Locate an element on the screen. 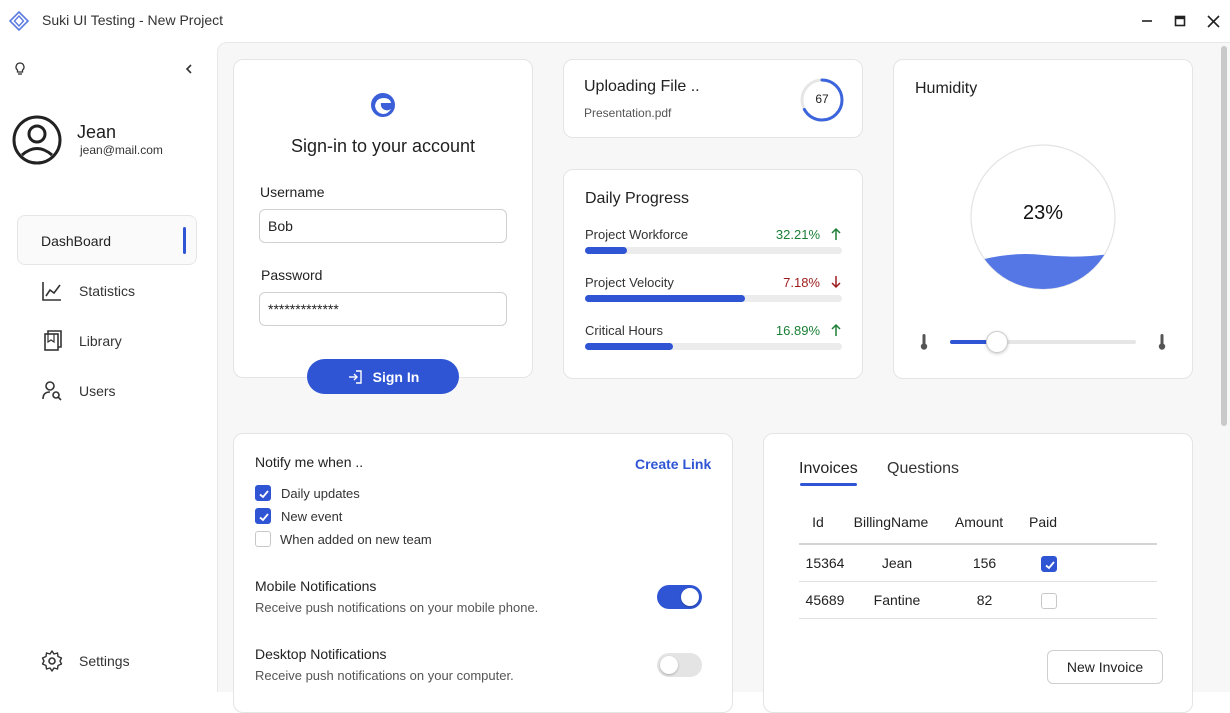 This screenshot has height=713, width=1230. upload-title: Uploading File .. is located at coordinates (642, 86).